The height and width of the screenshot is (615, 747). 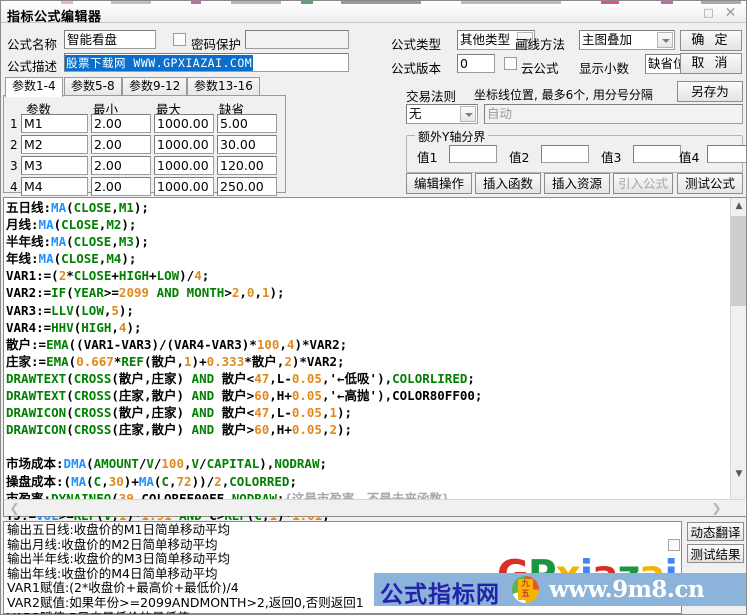 I want to click on password-protect-checkbox, so click(x=179, y=39).